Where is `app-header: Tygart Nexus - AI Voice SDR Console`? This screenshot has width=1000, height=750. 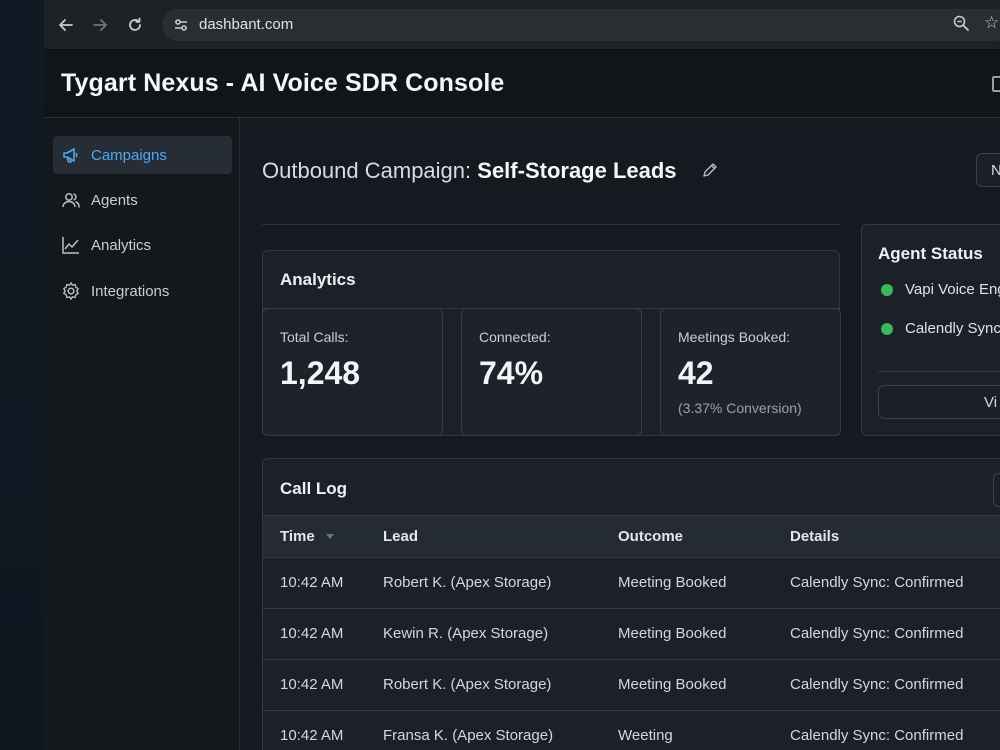
app-header: Tygart Nexus - AI Voice SDR Console is located at coordinates (522, 84).